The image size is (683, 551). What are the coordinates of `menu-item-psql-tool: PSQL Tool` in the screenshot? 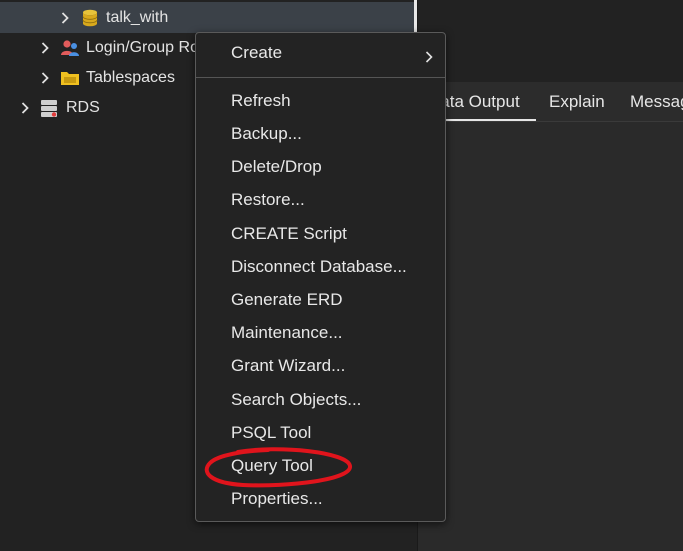 It's located at (320, 433).